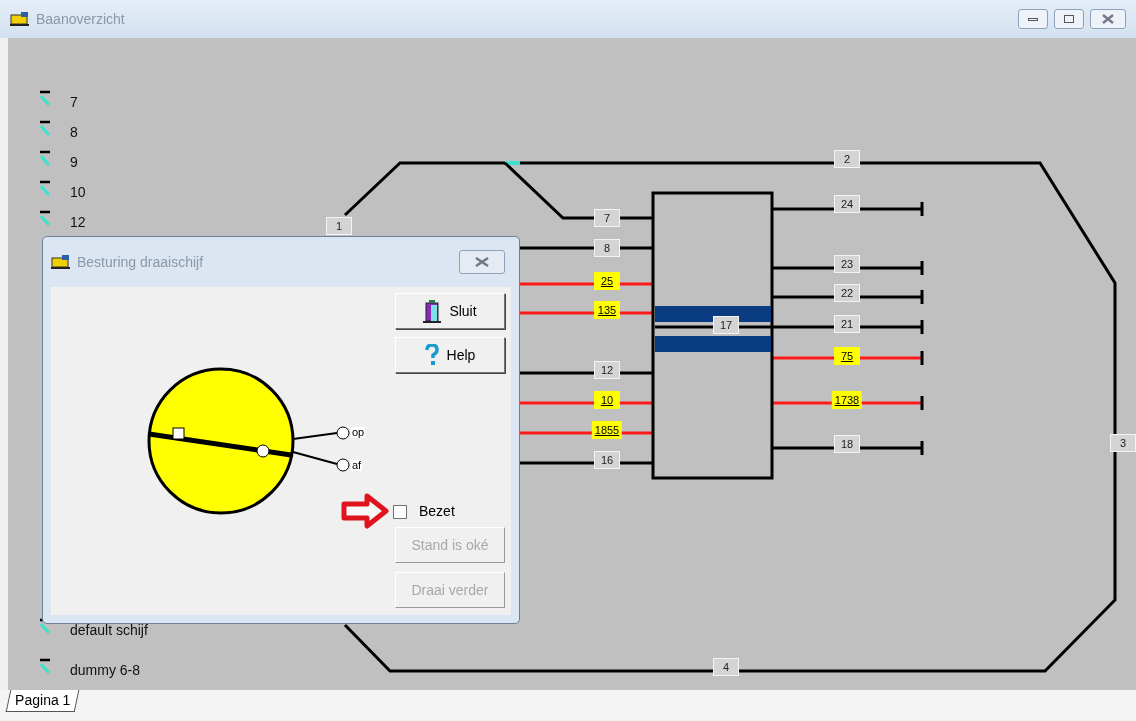  What do you see at coordinates (42, 701) in the screenshot?
I see `page-tab: Pagina 1` at bounding box center [42, 701].